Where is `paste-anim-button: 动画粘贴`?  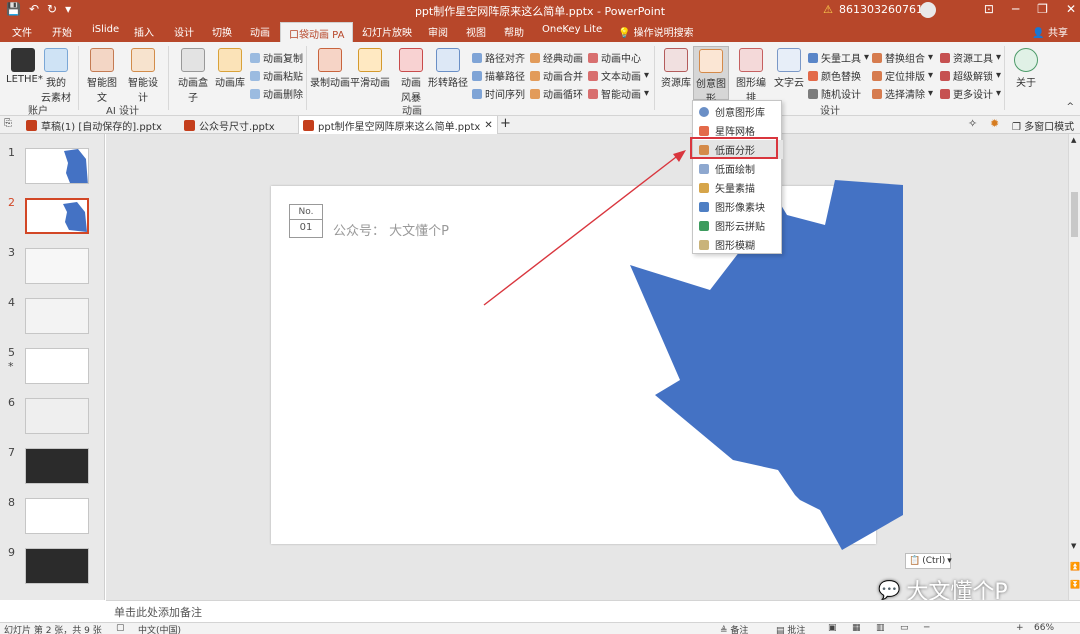 paste-anim-button: 动画粘贴 is located at coordinates (276, 75).